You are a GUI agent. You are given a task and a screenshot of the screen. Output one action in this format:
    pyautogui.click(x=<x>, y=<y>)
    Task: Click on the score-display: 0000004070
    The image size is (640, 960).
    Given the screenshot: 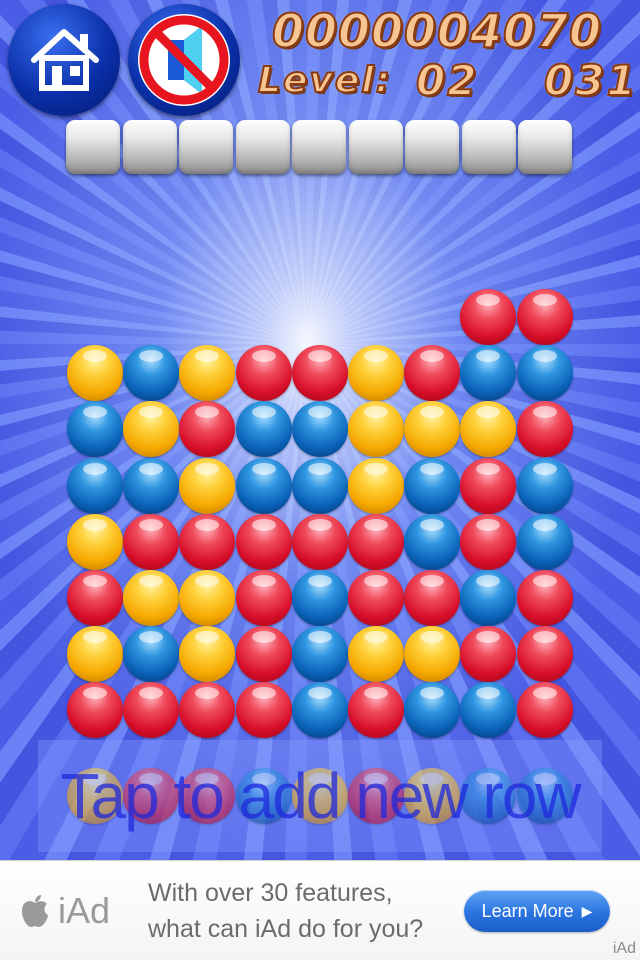 What is the action you would take?
    pyautogui.click(x=437, y=31)
    